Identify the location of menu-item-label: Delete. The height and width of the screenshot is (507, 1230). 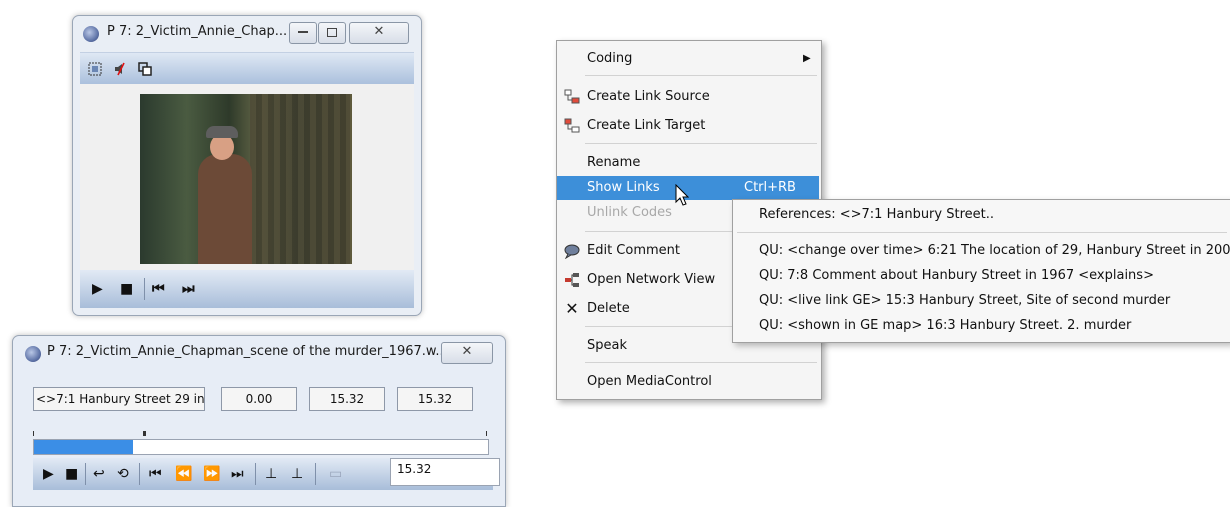
(608, 308).